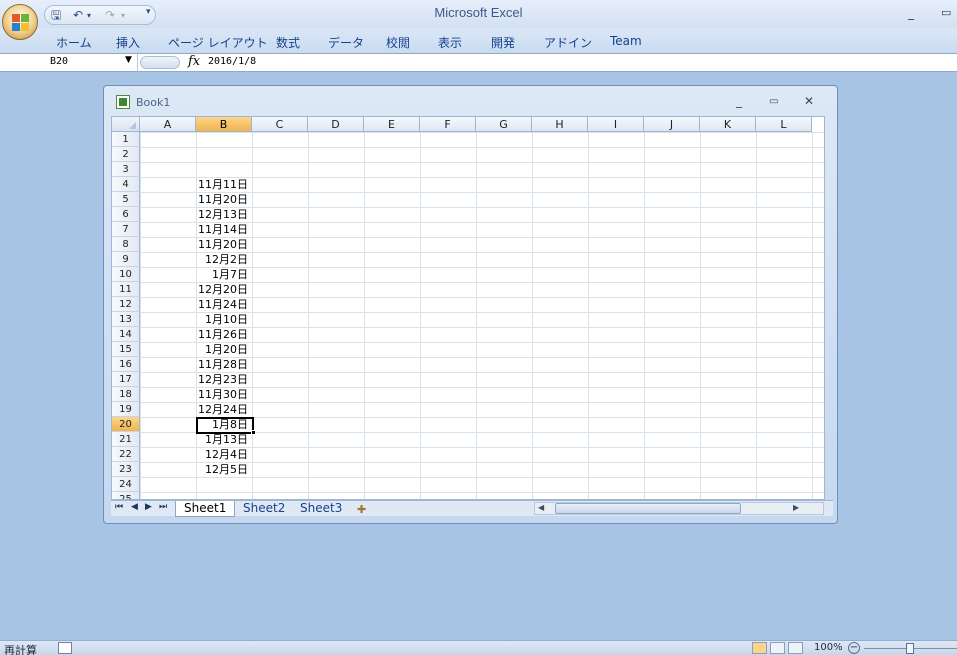 The height and width of the screenshot is (655, 957). Describe the element at coordinates (126, 199) in the screenshot. I see `row-header-5: 5` at that location.